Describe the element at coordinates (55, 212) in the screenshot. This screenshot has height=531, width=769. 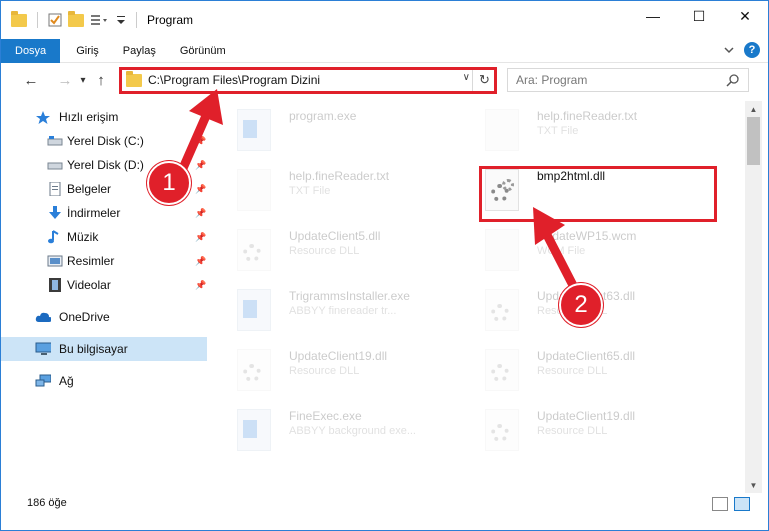
I see `download-icon` at that location.